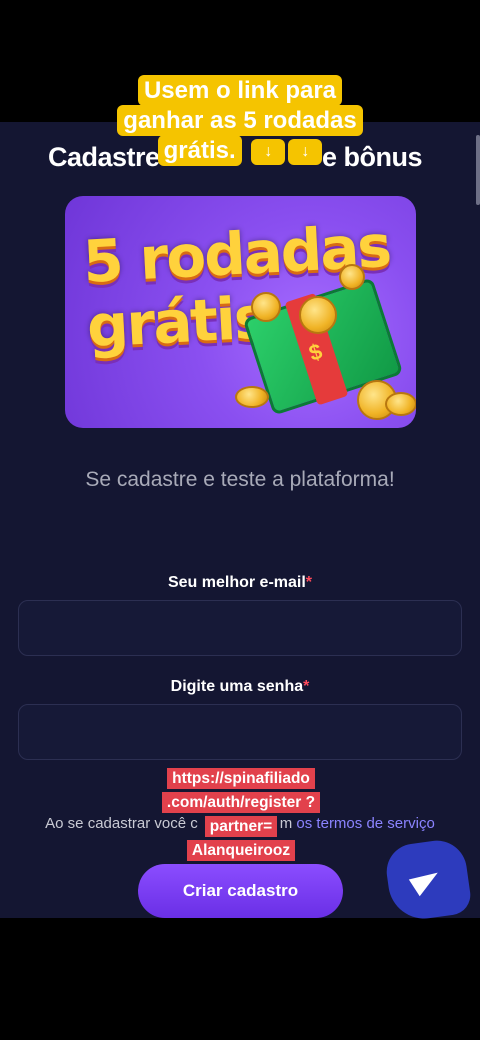 The image size is (480, 1040). Describe the element at coordinates (237, 686) in the screenshot. I see `password-label-text: Digite uma senha` at that location.